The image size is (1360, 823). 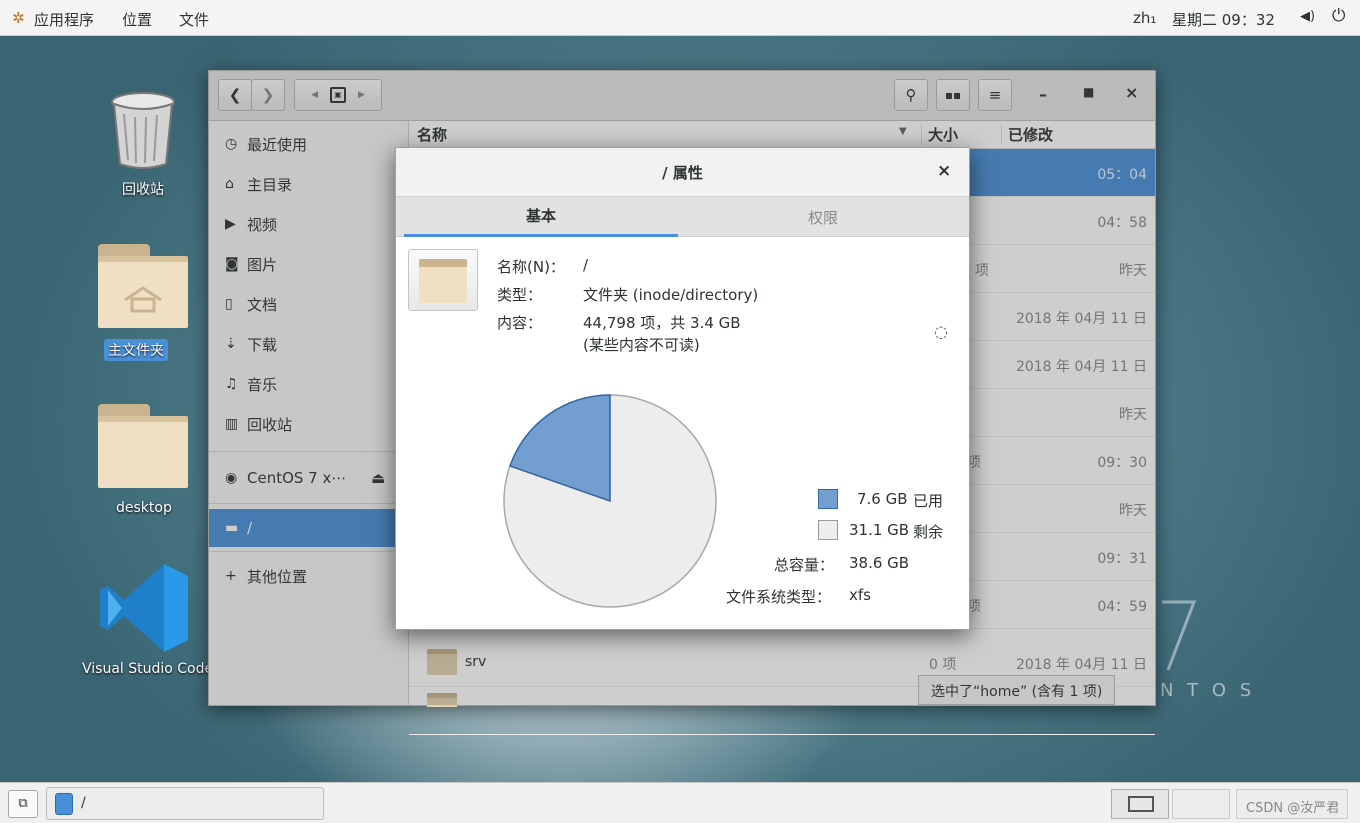 What do you see at coordinates (144, 508) in the screenshot?
I see `desktop-folder-label: desktop` at bounding box center [144, 508].